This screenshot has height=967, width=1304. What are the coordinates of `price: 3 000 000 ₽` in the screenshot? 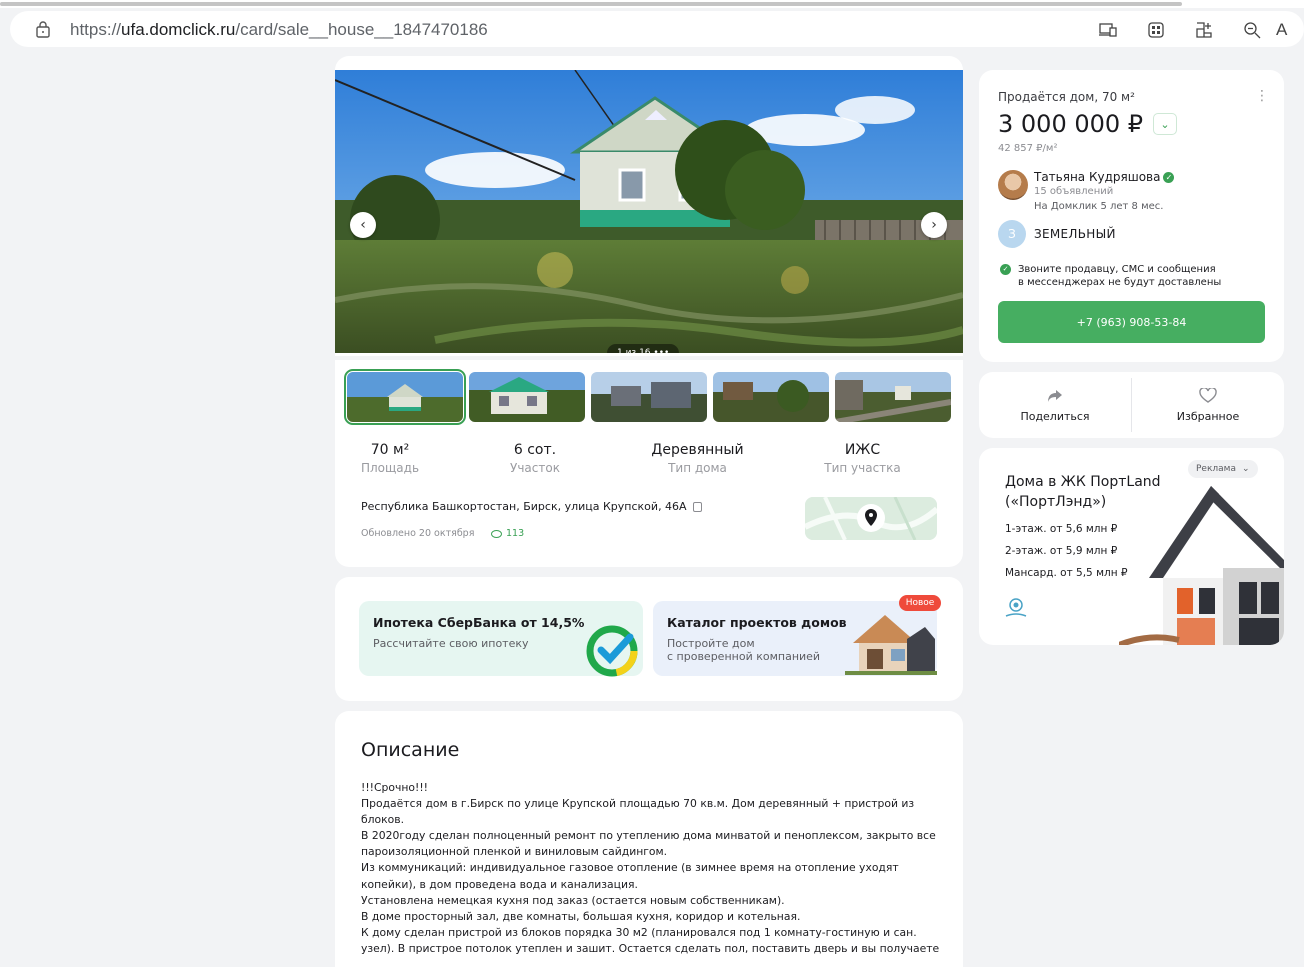 It's located at (1071, 124).